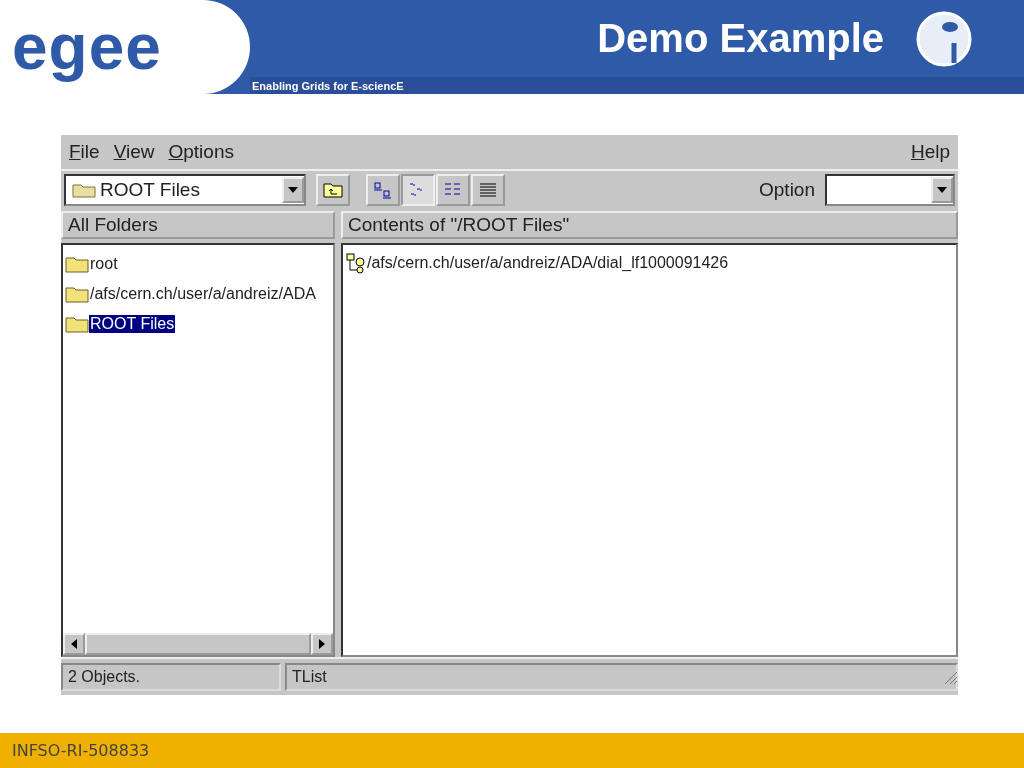  What do you see at coordinates (453, 190) in the screenshot?
I see `list-view-button` at bounding box center [453, 190].